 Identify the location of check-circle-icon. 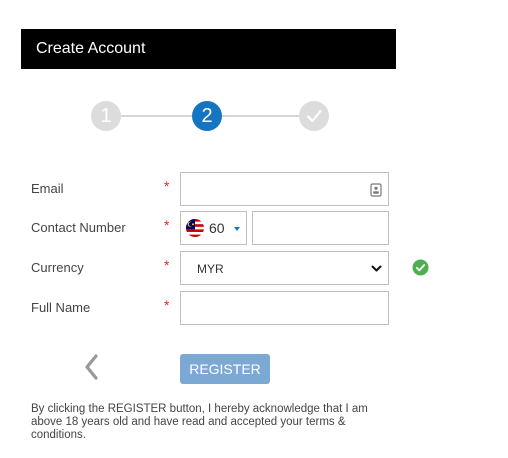
(420, 267).